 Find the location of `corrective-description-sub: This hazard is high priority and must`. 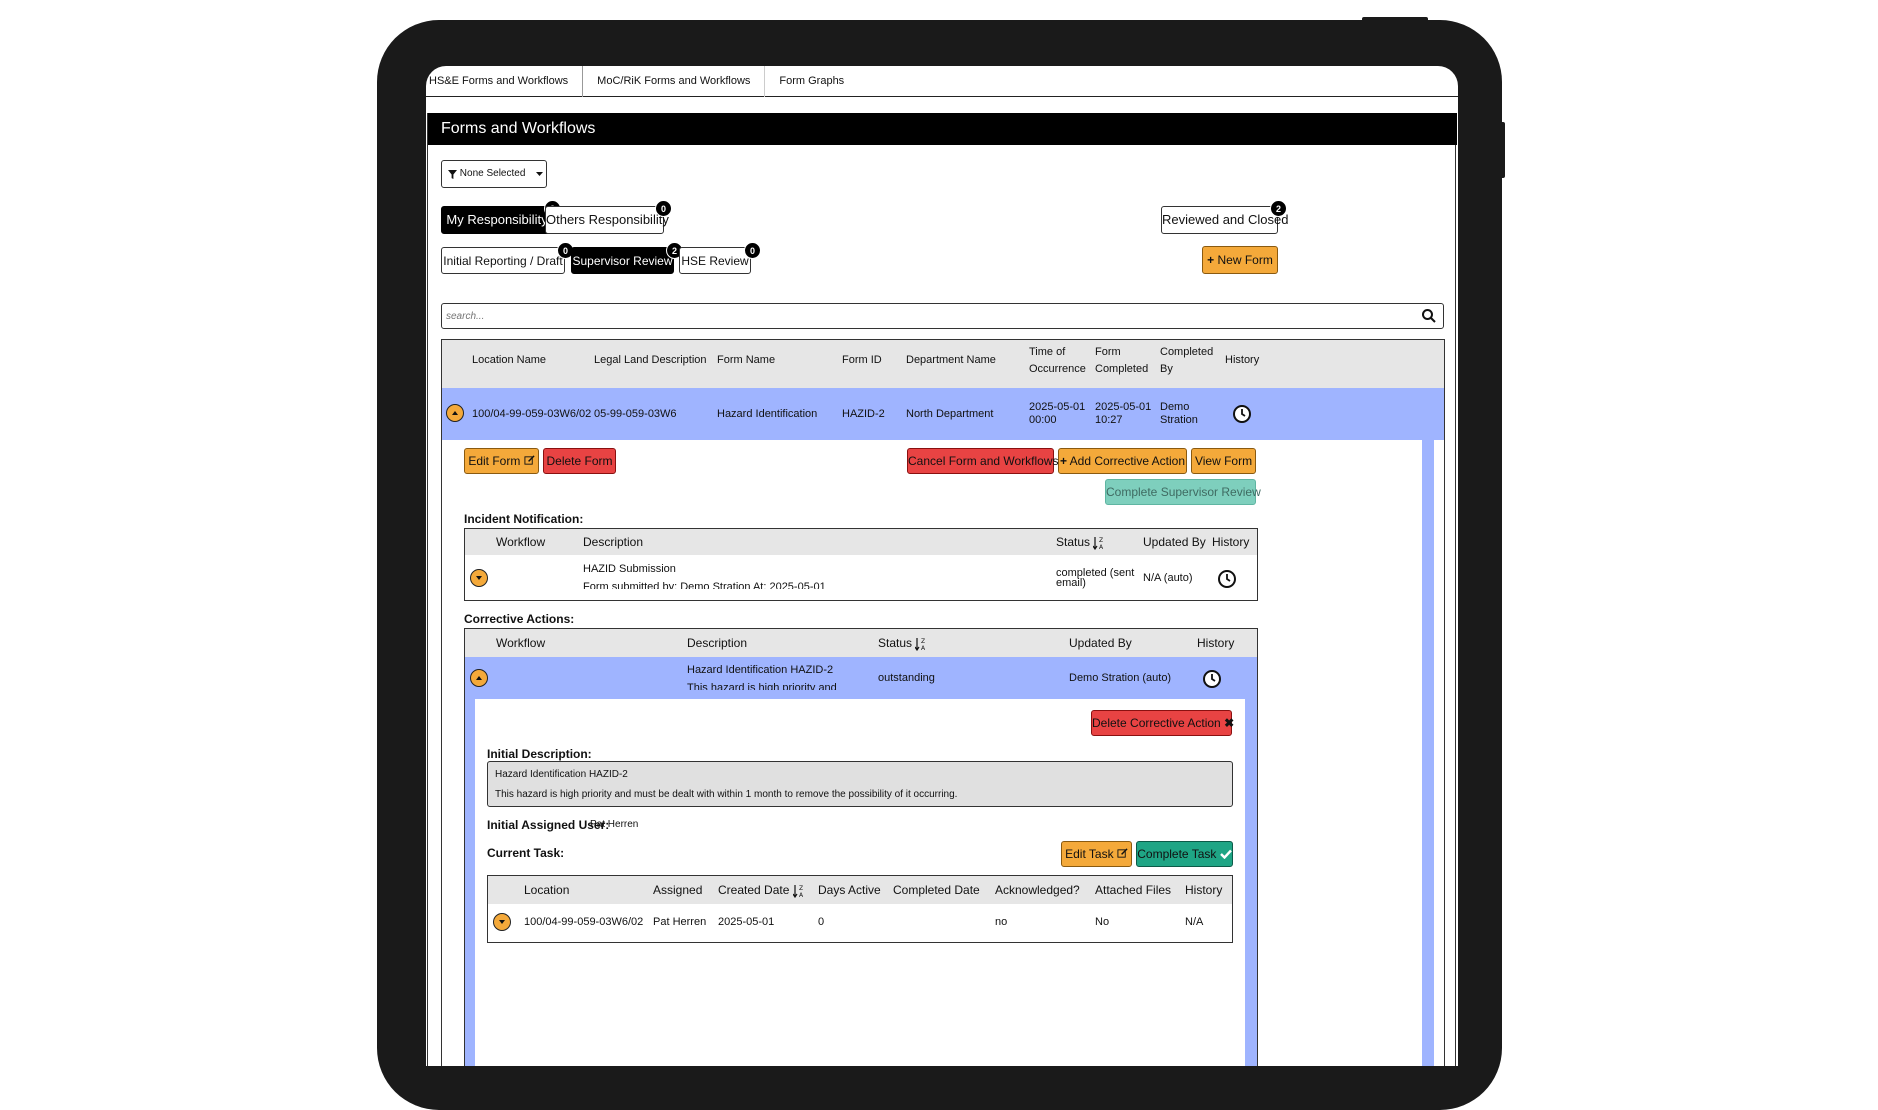

corrective-description-sub: This hazard is high priority and must is located at coordinates (762, 686).